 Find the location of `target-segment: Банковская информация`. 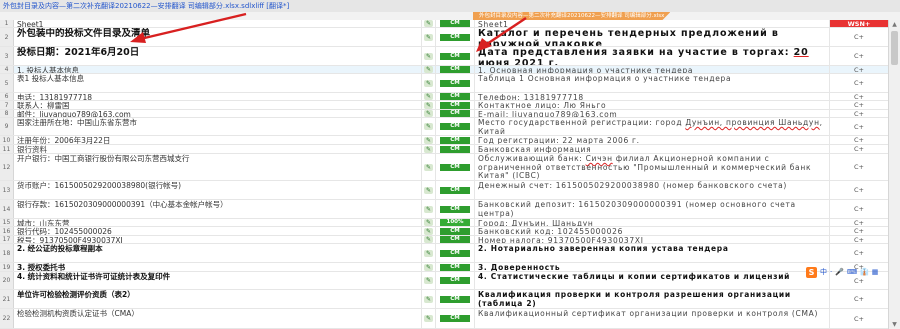

target-segment: Банковская информация is located at coordinates (652, 149).